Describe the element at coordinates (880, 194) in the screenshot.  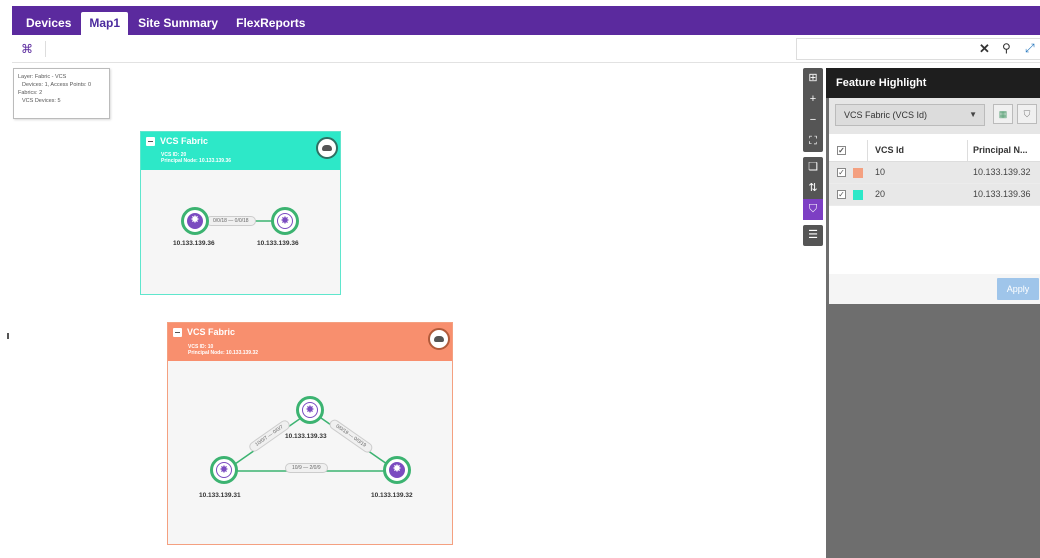
I see `row-vcs-id: 20` at that location.